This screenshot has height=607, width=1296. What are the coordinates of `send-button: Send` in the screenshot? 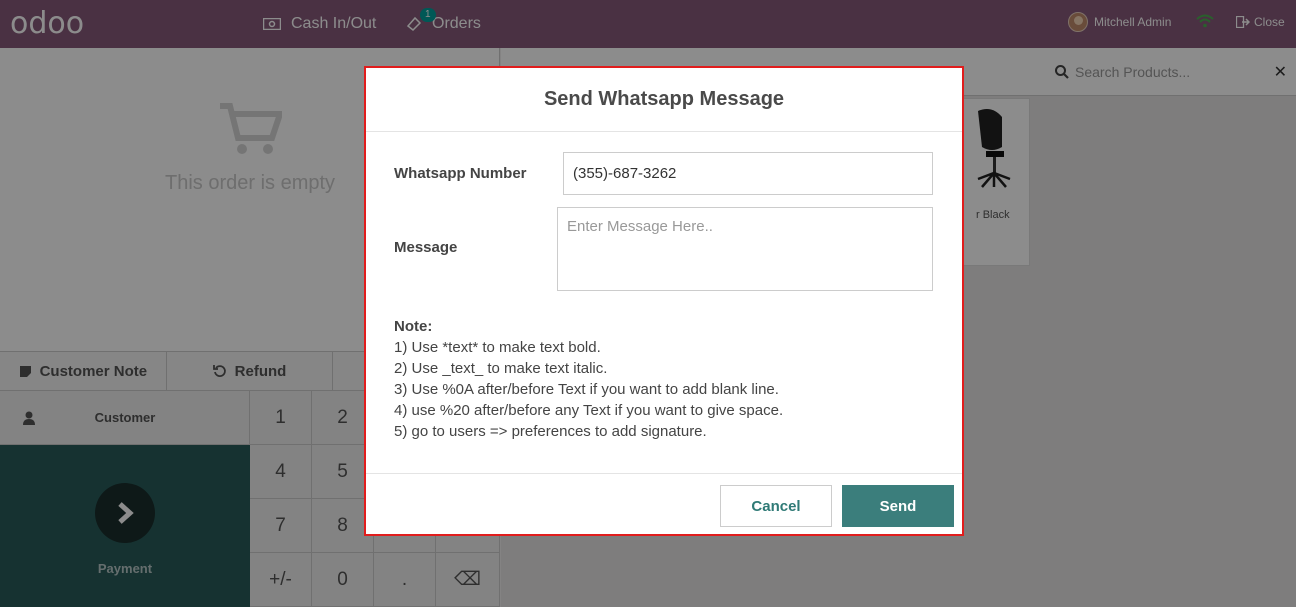 It's located at (898, 506).